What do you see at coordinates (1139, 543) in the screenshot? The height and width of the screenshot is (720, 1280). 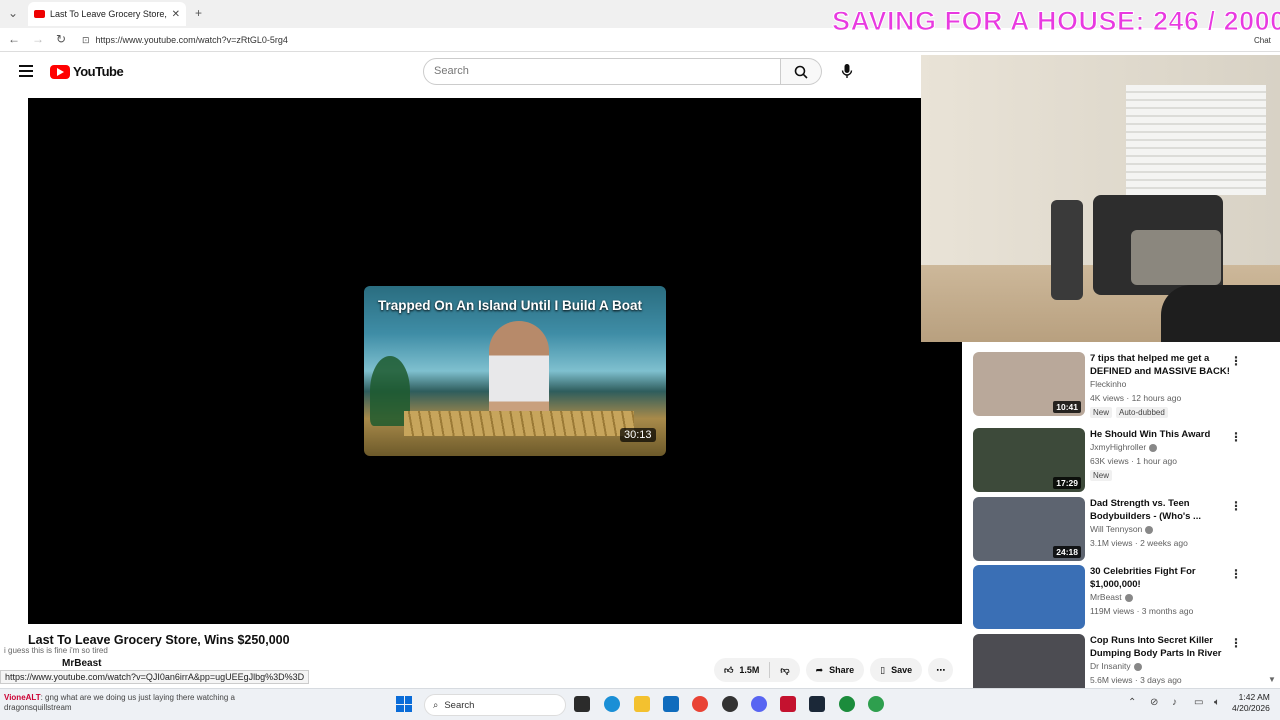 I see `recommendation-meta: 3.1M views · 2 weeks ago` at bounding box center [1139, 543].